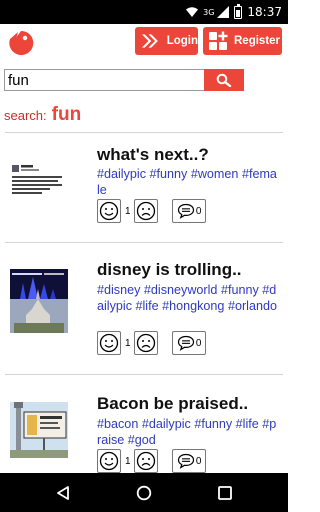 The image size is (320, 512). I want to click on tag-link: #god, so click(142, 440).